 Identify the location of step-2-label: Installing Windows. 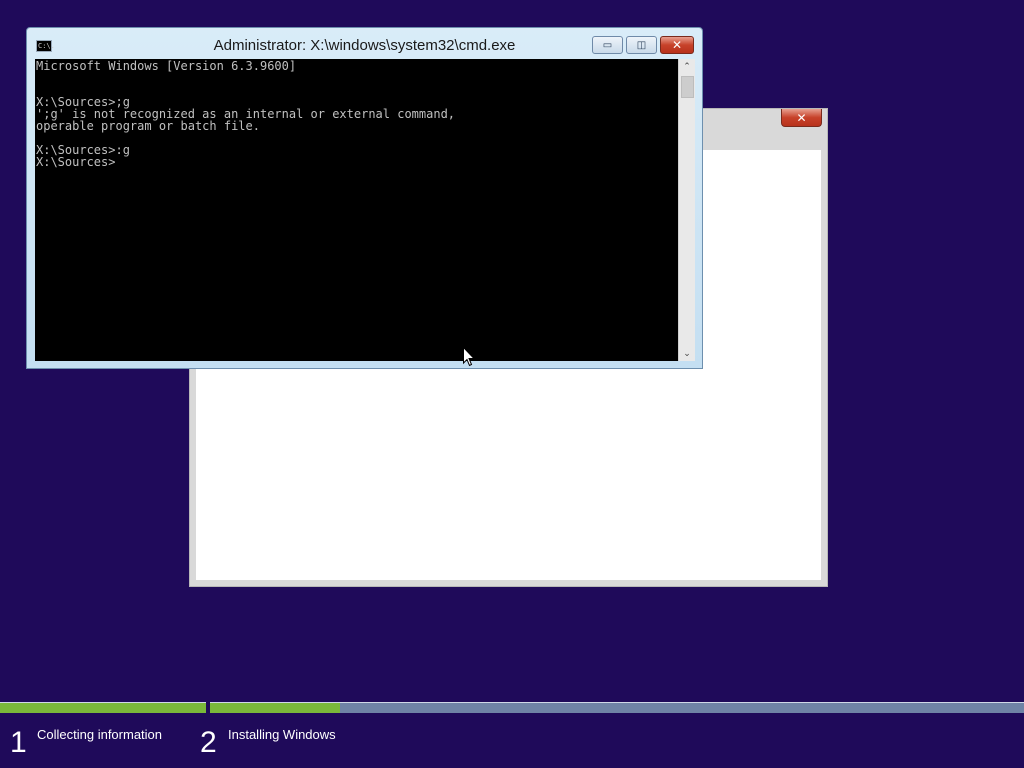
(282, 734).